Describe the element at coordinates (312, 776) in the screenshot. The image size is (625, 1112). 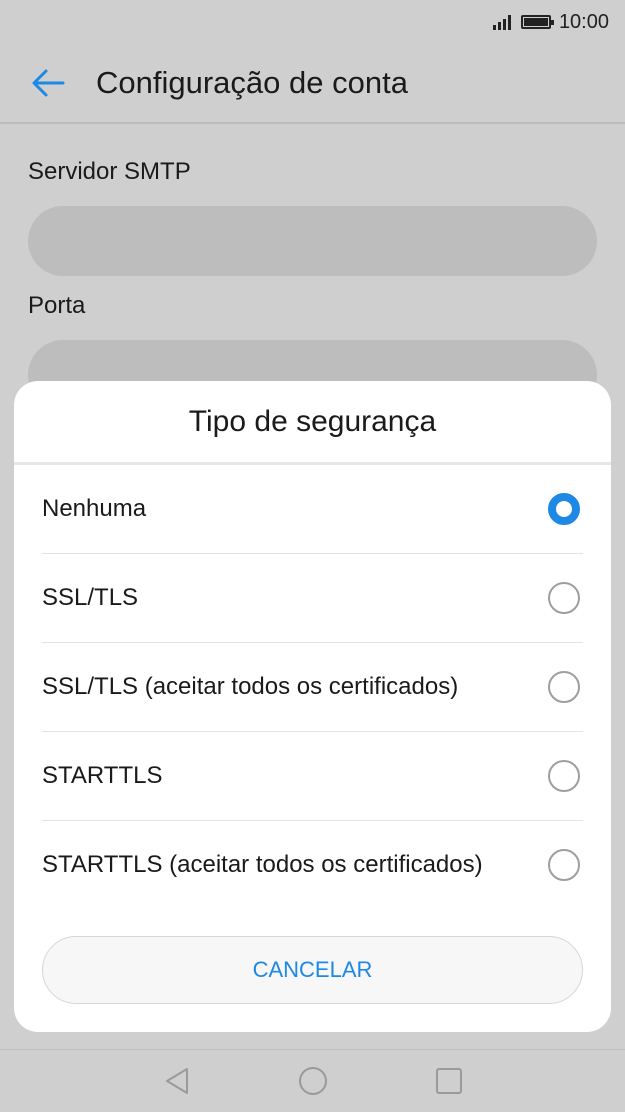
I see `option-starttls: STARTTLS` at that location.